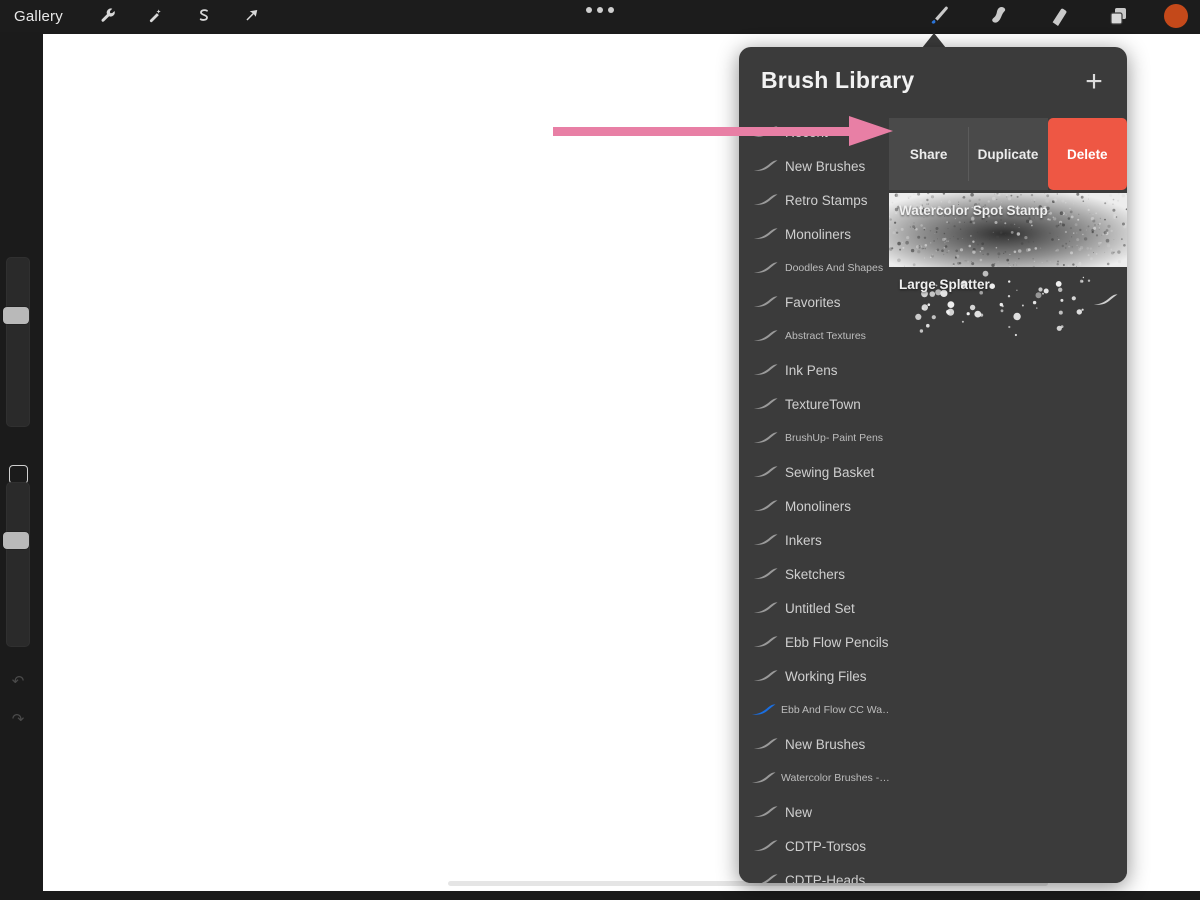  I want to click on gallery-button: Gallery, so click(38, 16).